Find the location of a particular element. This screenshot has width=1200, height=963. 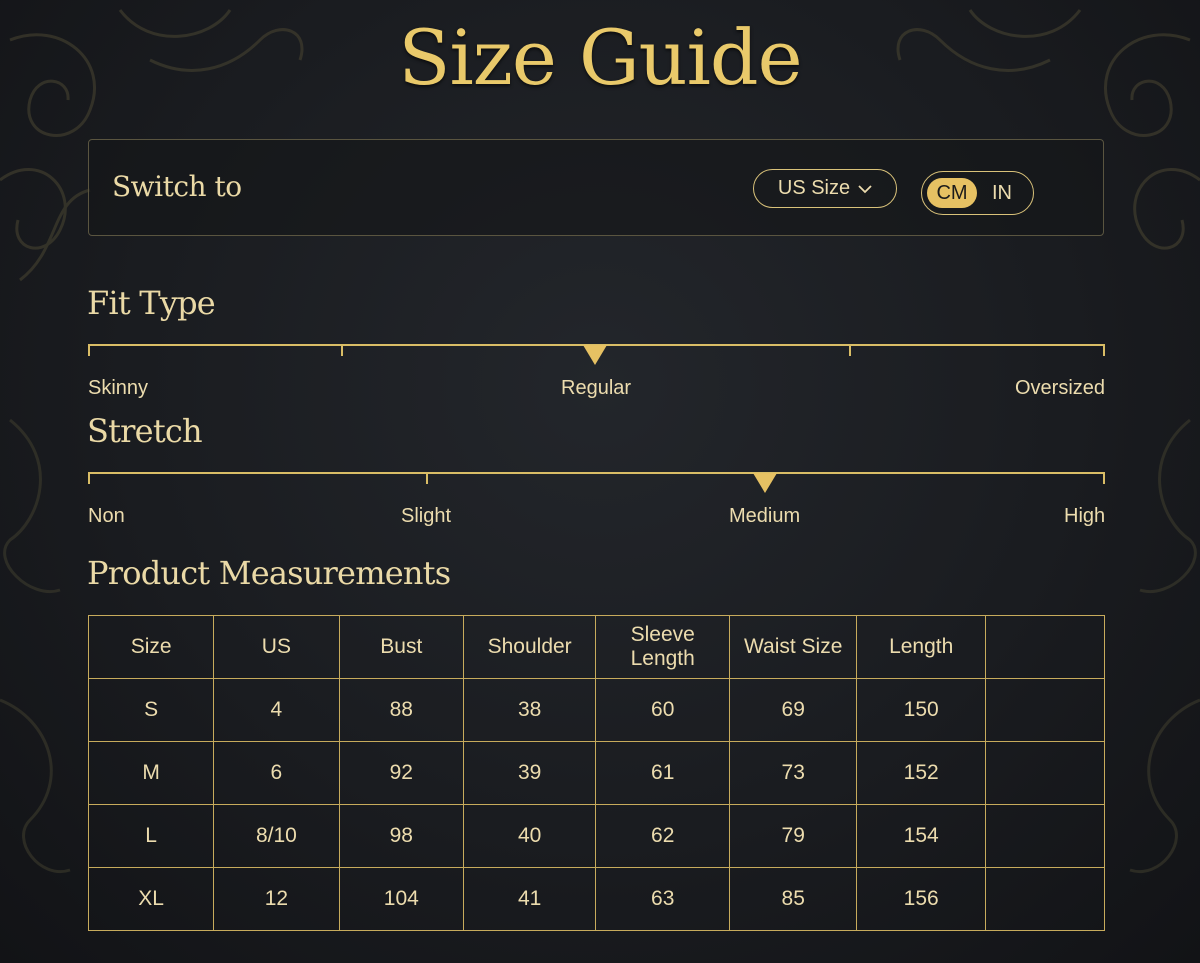

table-row: M 6 92 39 61 73 152 is located at coordinates (596, 773).